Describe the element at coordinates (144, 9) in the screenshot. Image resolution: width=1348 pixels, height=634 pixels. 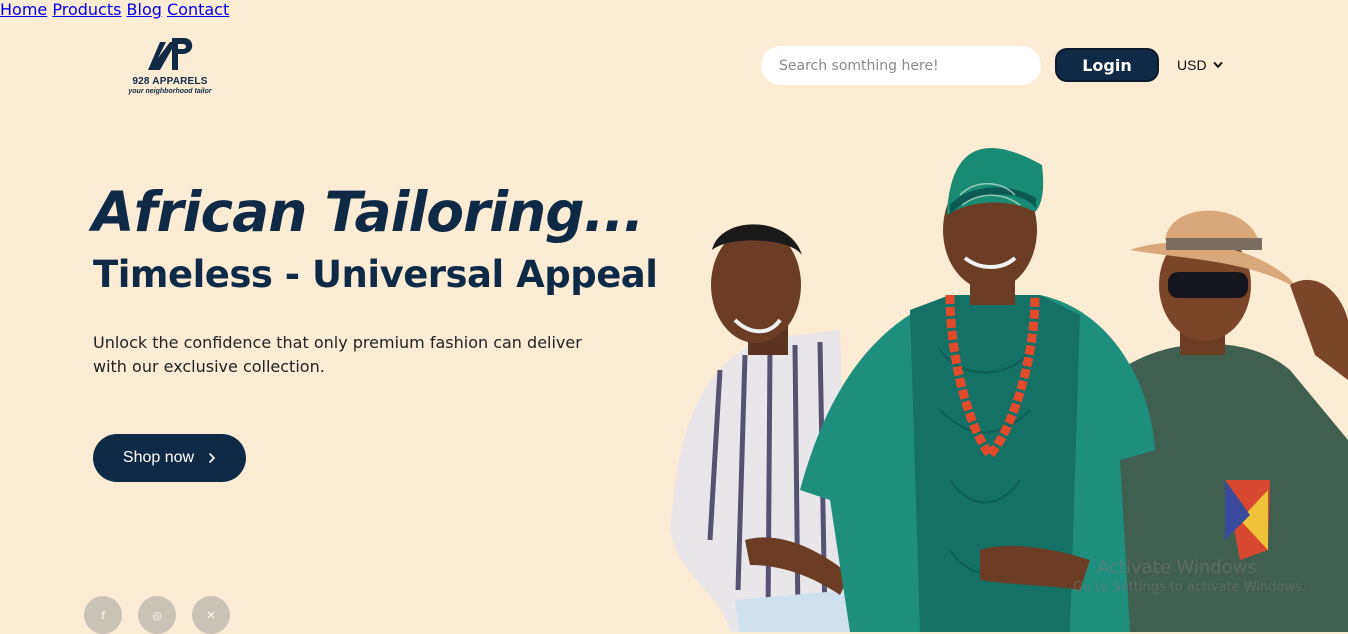
I see `nav-blog: Blog` at that location.